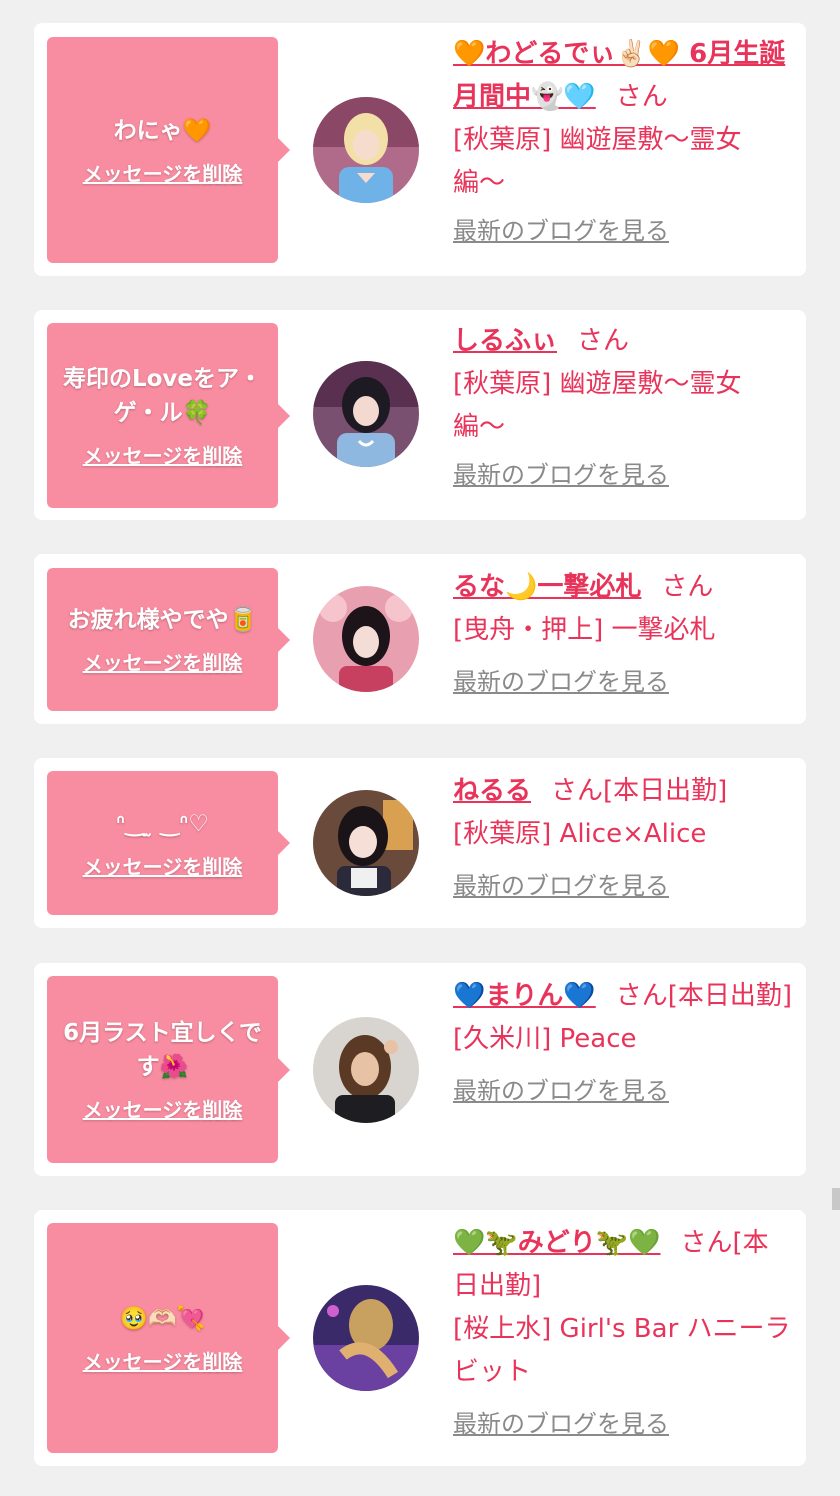 The height and width of the screenshot is (1496, 840). Describe the element at coordinates (622, 1350) in the screenshot. I see `shop-label: [桜上水] Girl's Bar ハニーラビット` at that location.